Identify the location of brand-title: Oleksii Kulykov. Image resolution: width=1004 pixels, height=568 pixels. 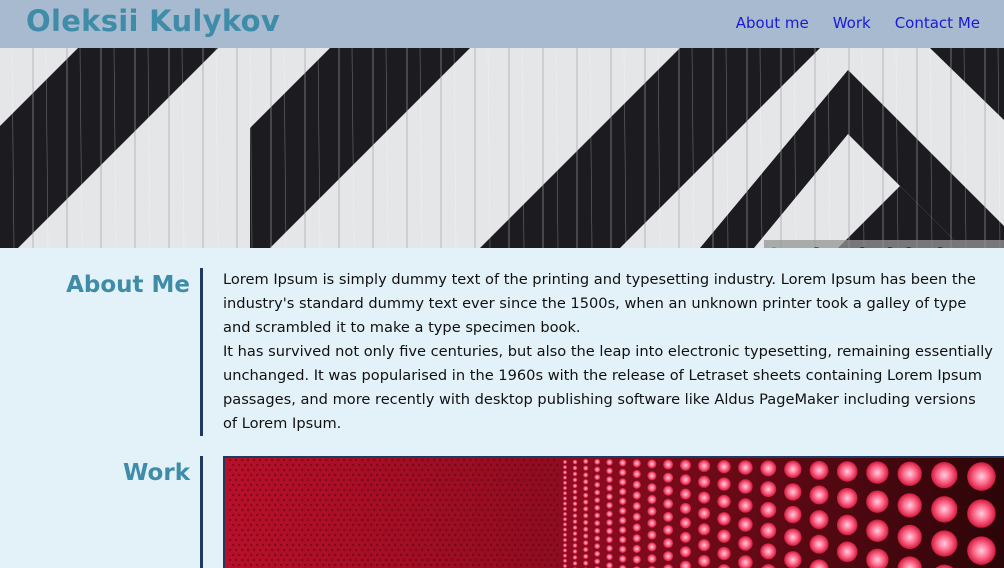
(153, 21).